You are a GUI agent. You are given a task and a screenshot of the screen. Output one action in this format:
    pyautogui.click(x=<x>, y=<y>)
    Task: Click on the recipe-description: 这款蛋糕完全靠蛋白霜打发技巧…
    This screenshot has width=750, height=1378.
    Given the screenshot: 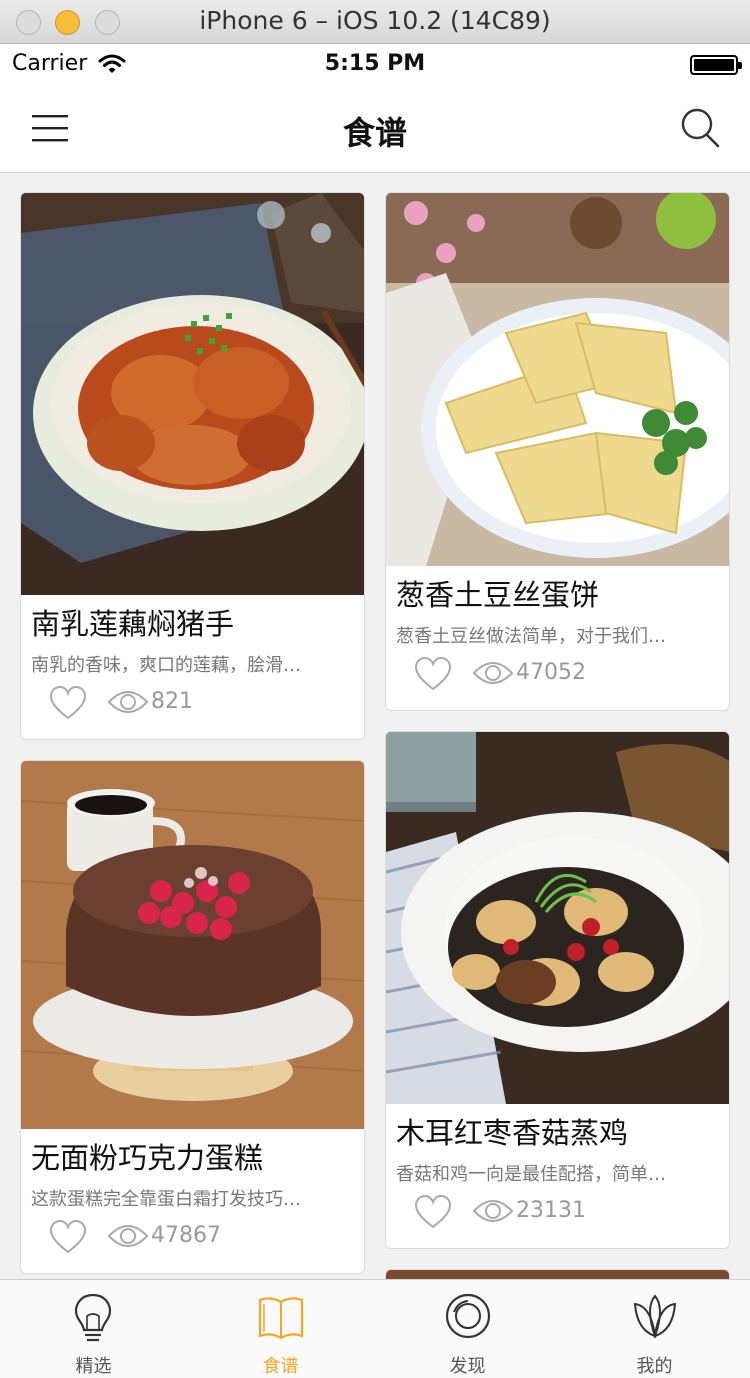 What is the action you would take?
    pyautogui.click(x=166, y=1199)
    